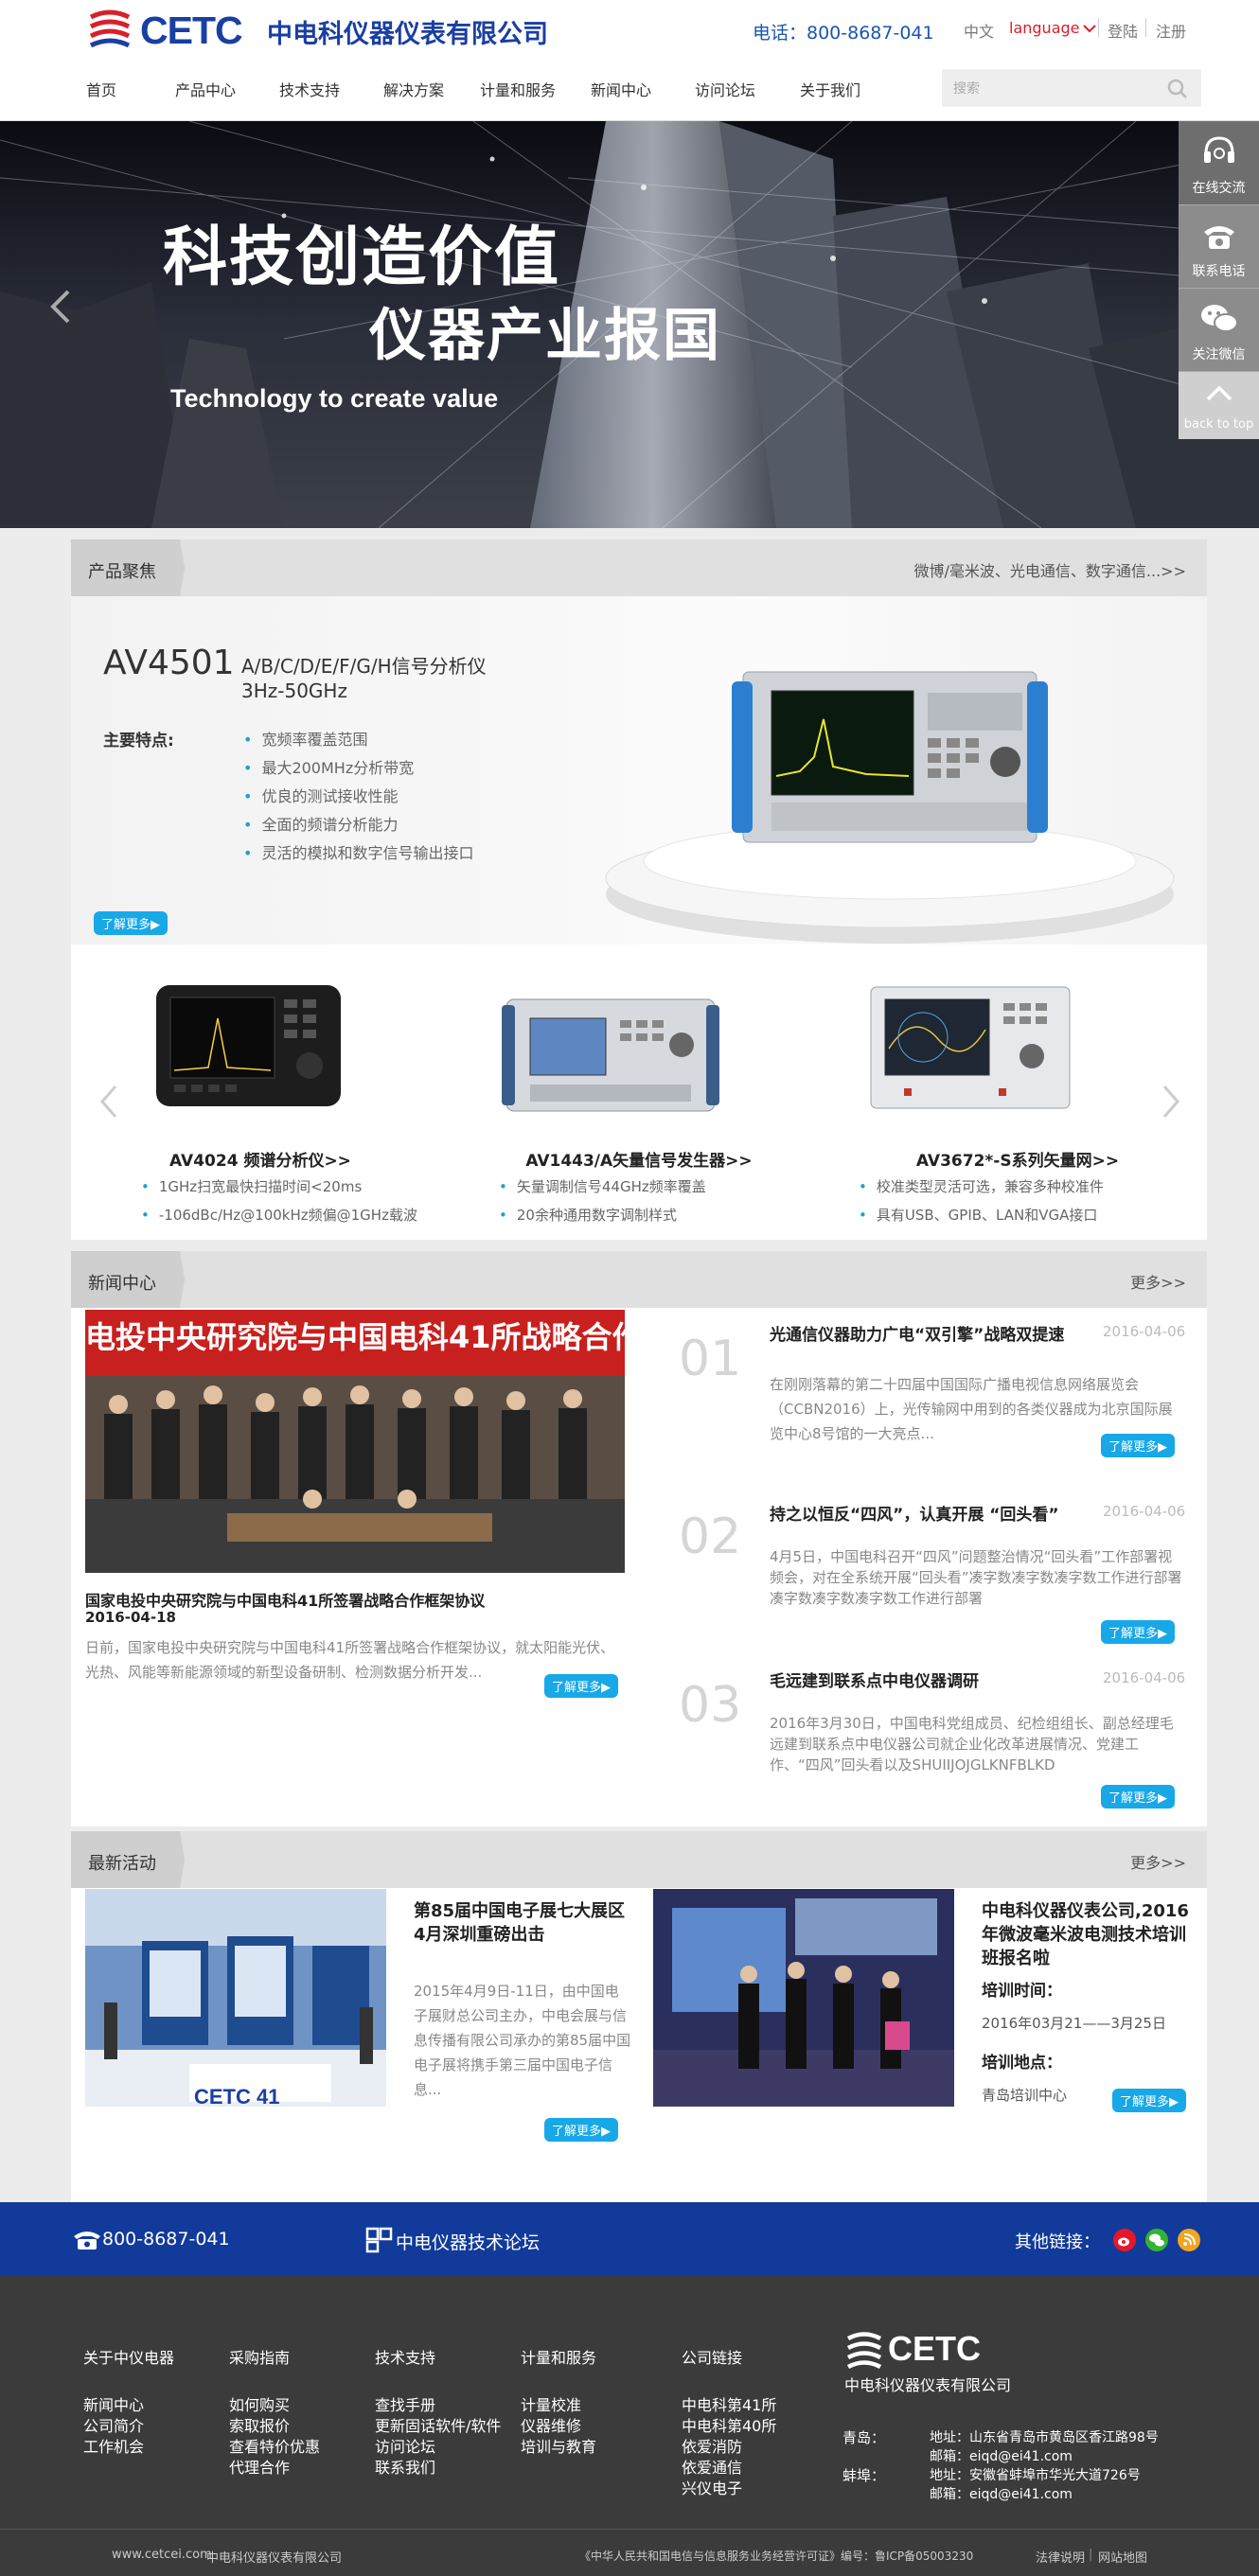 The width and height of the screenshot is (1259, 2576). Describe the element at coordinates (438, 2405) in the screenshot. I see `footer-link: 查找手册` at that location.